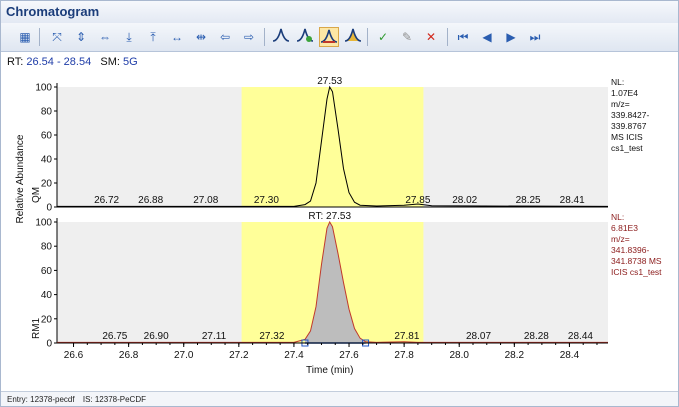 The width and height of the screenshot is (679, 407). Describe the element at coordinates (25, 37) in the screenshot. I see `grid-icon: ▦` at that location.